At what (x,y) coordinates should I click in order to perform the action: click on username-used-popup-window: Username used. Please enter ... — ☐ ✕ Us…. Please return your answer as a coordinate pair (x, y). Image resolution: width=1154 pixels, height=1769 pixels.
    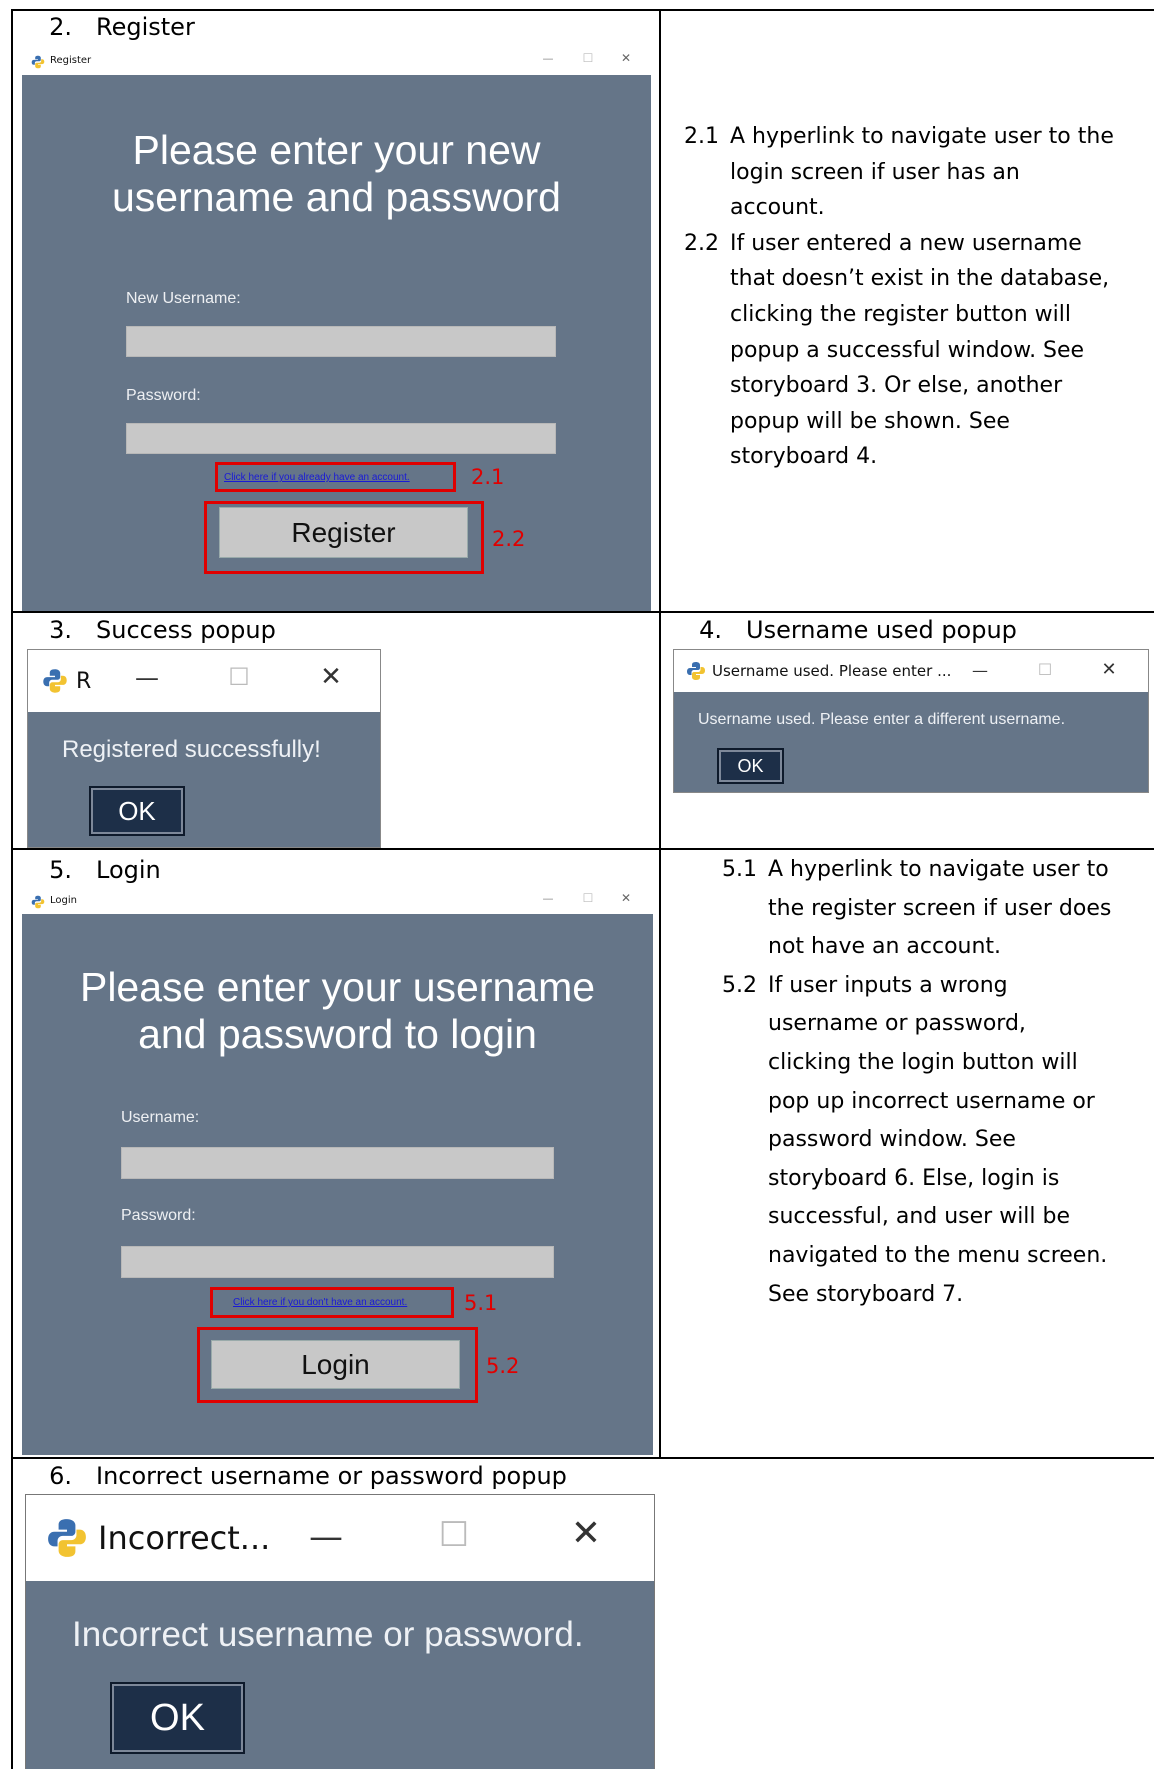
    Looking at the image, I should click on (911, 721).